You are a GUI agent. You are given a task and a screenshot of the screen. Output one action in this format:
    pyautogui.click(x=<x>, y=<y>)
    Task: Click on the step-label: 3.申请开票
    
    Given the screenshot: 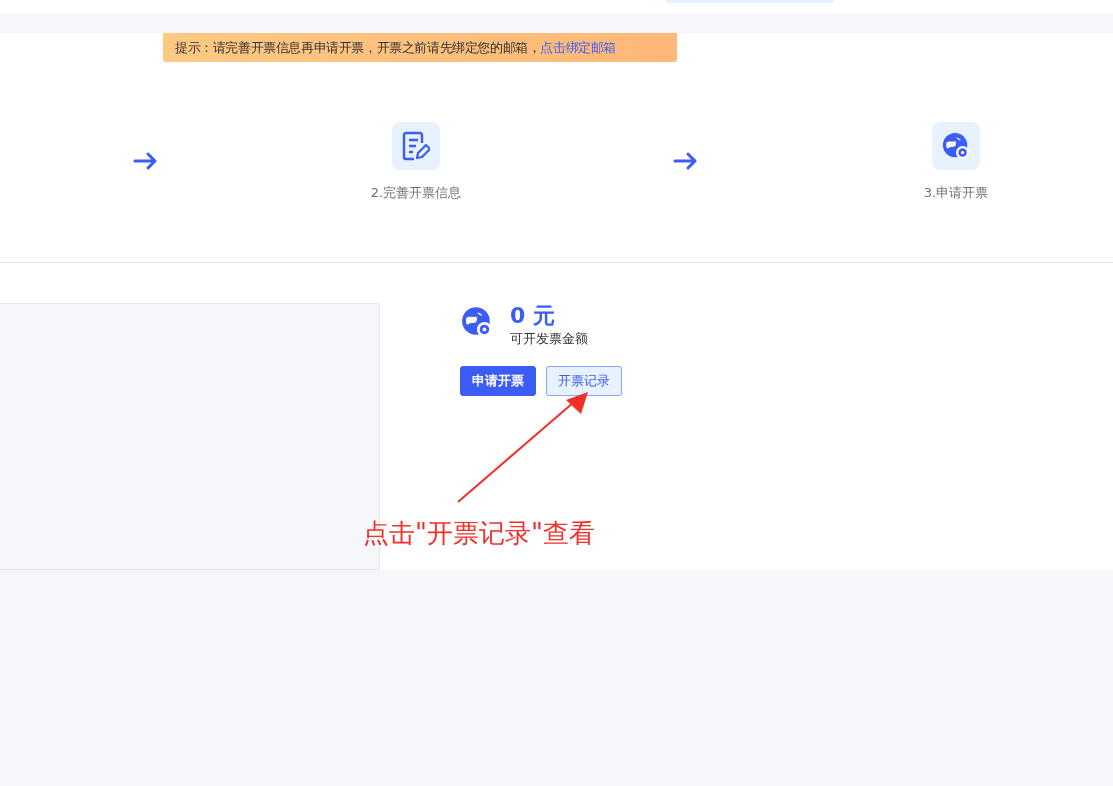 What is the action you would take?
    pyautogui.click(x=956, y=193)
    